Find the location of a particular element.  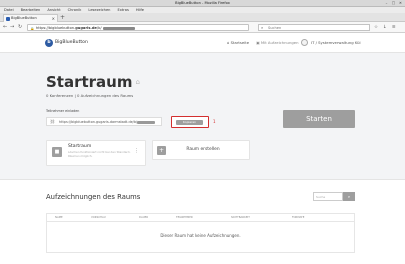

page-title: Startraum ⌂ is located at coordinates (93, 82).